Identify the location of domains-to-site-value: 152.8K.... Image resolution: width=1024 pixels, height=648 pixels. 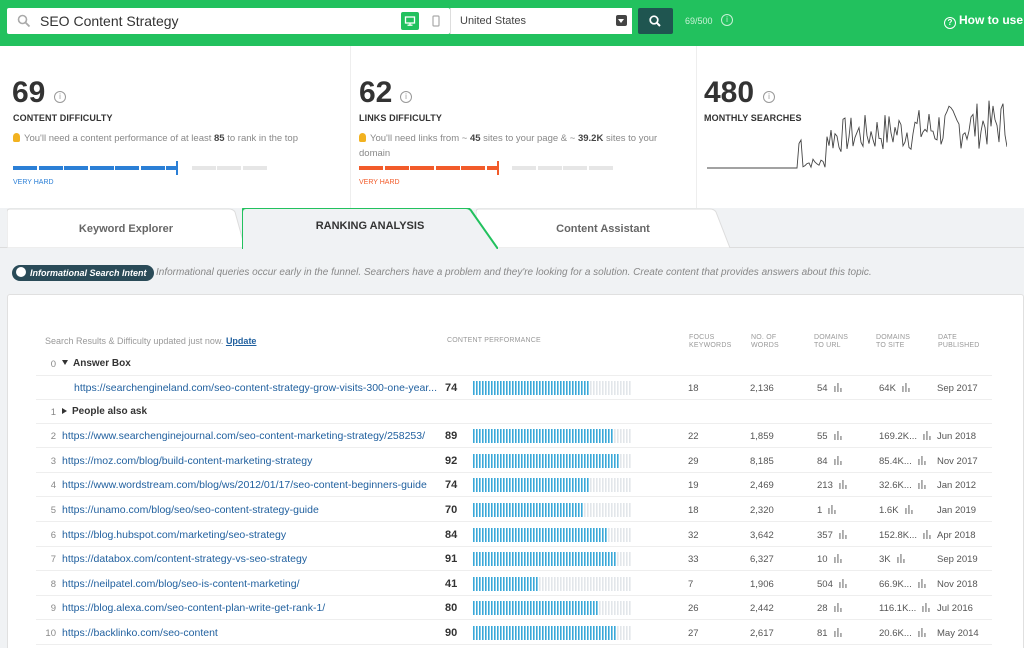
(898, 535).